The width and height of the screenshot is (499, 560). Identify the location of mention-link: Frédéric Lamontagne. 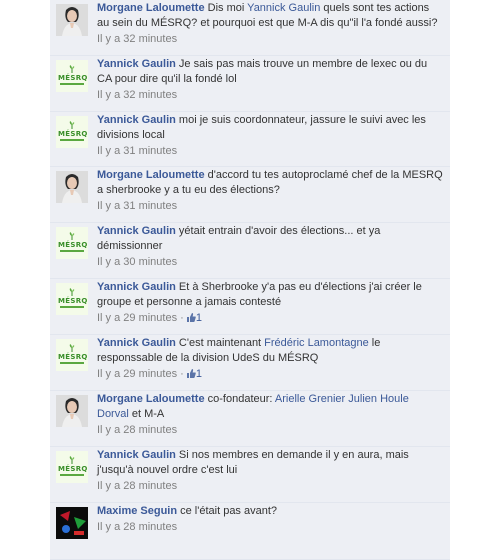
(316, 343).